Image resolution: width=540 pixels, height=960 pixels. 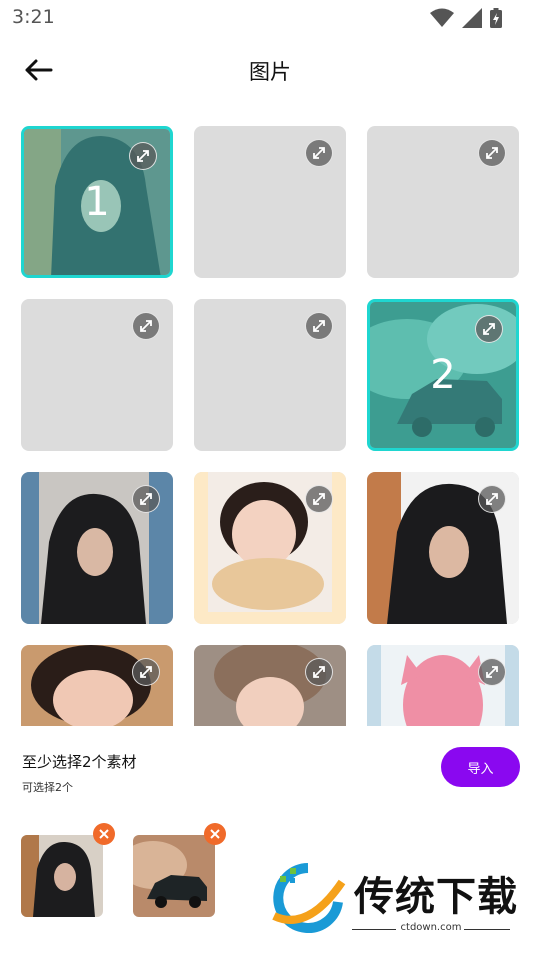 I want to click on import-button: 导入, so click(x=480, y=767).